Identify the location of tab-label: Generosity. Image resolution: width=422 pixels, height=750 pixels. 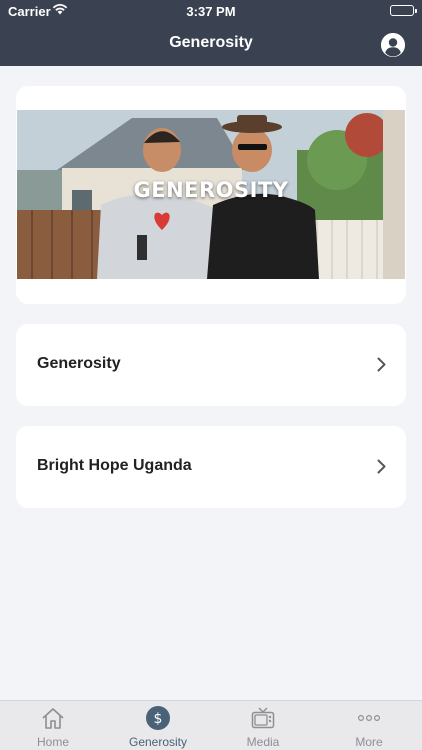
(158, 742).